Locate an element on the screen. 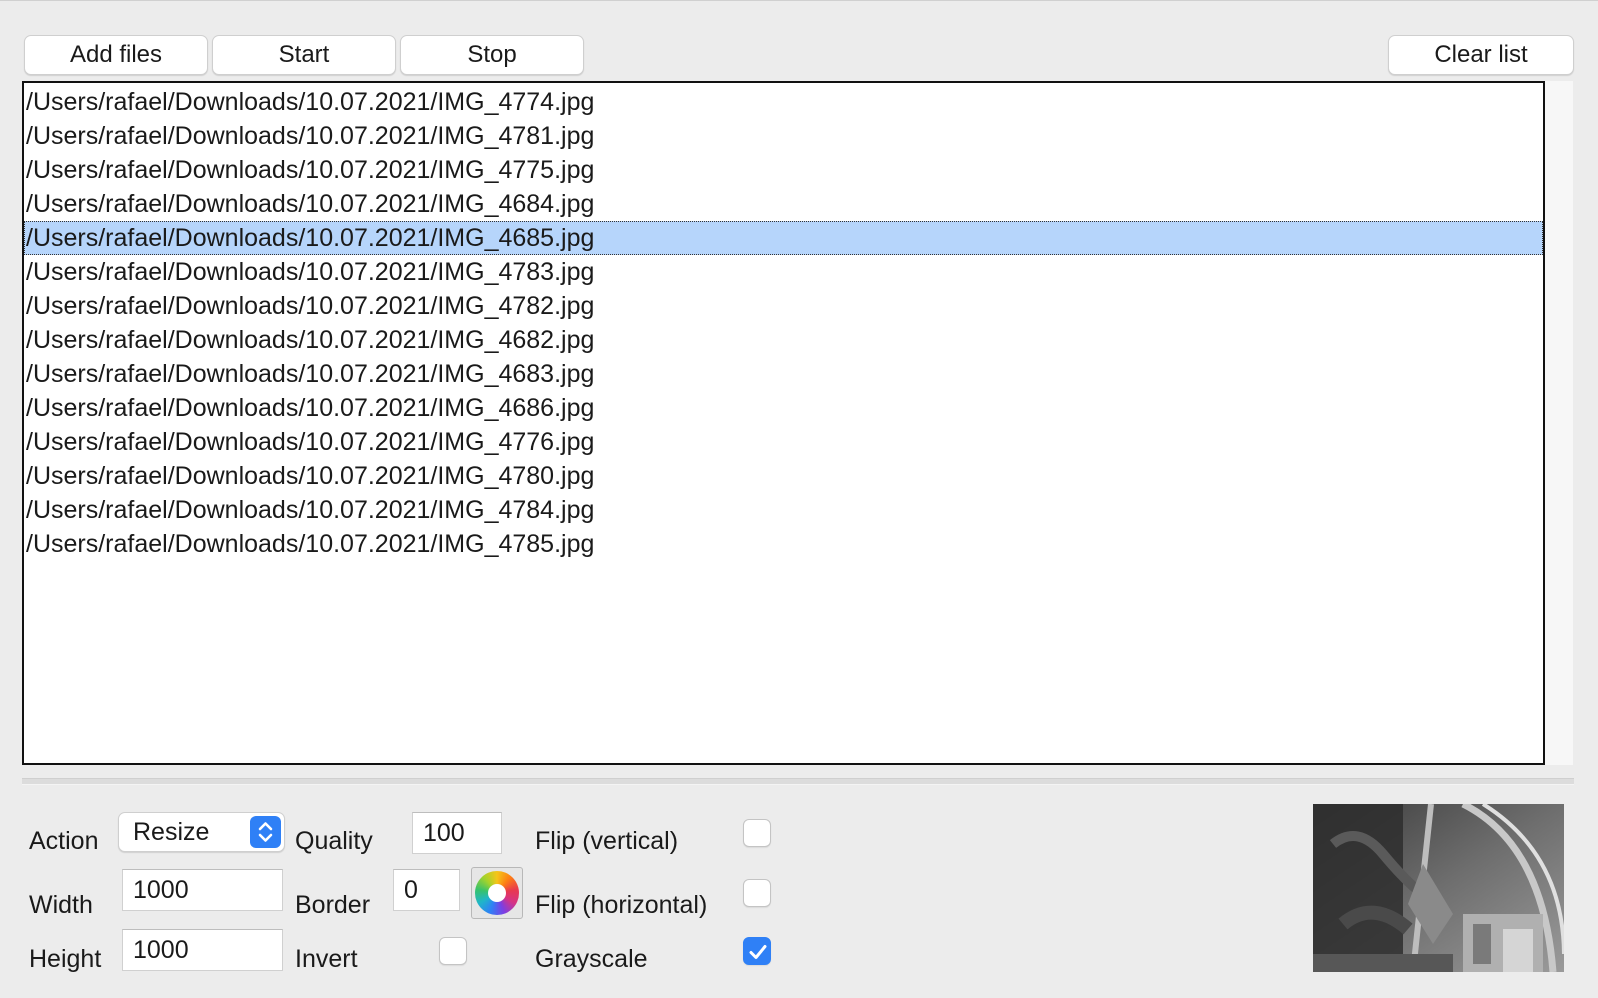  flip-horizontal-label: Flip (horizontal) is located at coordinates (621, 905).